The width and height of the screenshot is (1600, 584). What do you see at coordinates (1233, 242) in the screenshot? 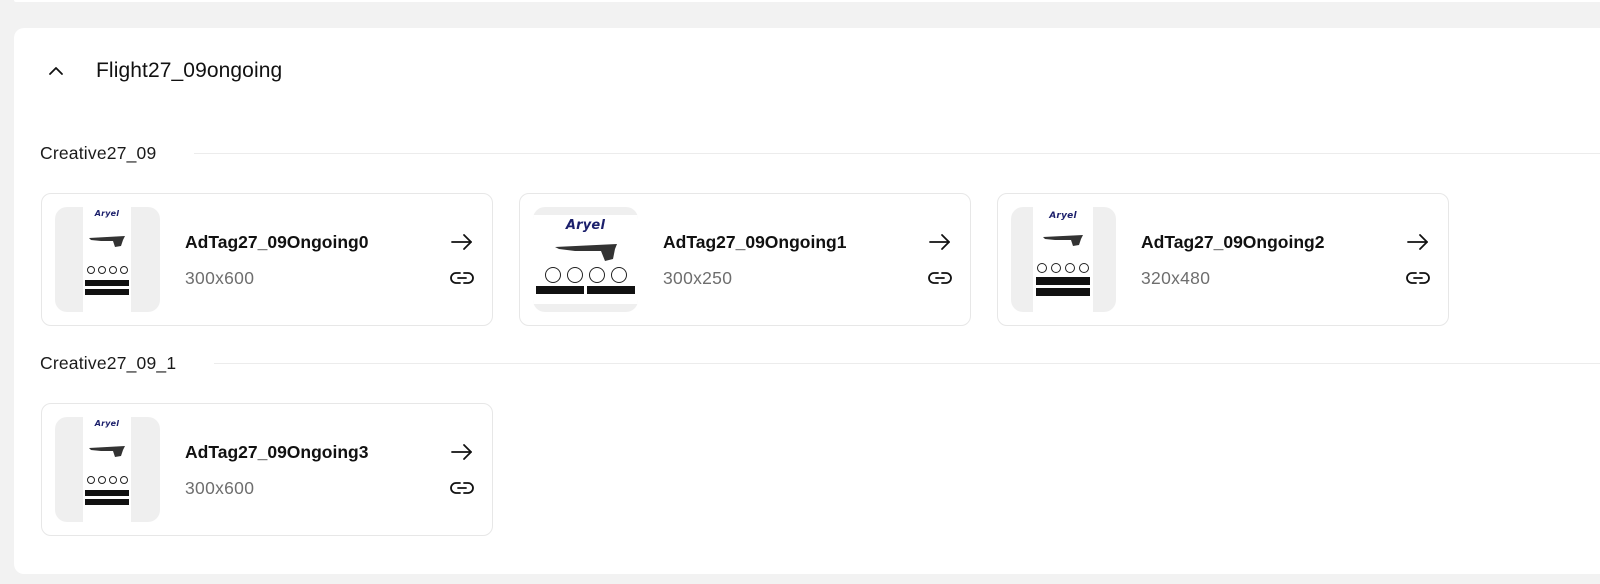
I see `ad-tag-name: AdTag27_09Ongoing2` at bounding box center [1233, 242].